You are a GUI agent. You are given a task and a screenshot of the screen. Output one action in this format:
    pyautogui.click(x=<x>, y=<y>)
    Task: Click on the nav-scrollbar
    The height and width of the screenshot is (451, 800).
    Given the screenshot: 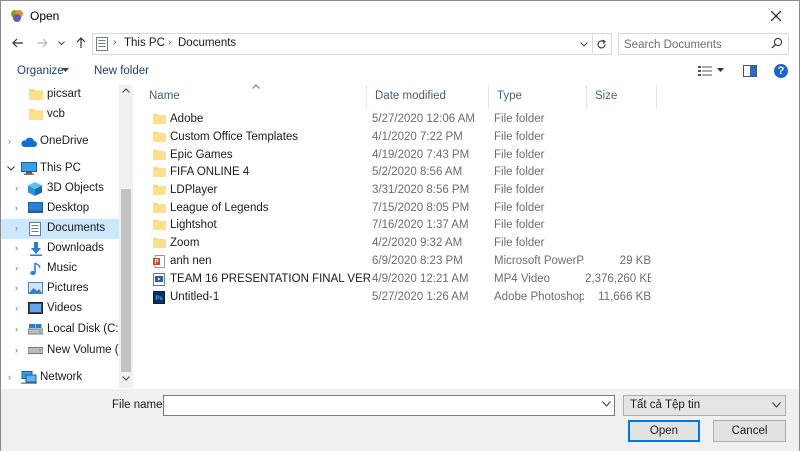 What is the action you would take?
    pyautogui.click(x=126, y=236)
    